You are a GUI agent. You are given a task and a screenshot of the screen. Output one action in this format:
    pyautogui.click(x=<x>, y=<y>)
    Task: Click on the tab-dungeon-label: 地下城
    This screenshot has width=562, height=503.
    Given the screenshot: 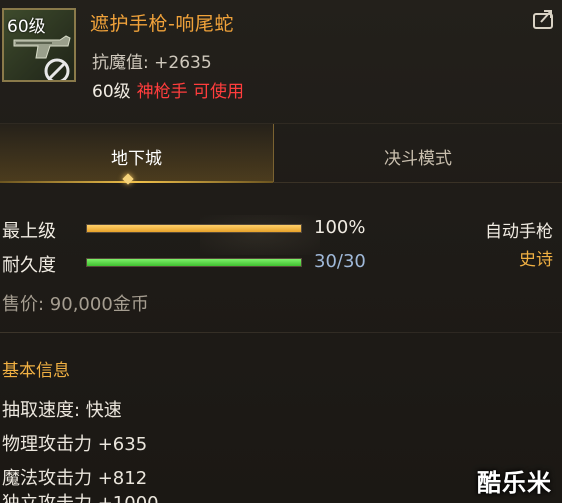 What is the action you would take?
    pyautogui.click(x=136, y=159)
    